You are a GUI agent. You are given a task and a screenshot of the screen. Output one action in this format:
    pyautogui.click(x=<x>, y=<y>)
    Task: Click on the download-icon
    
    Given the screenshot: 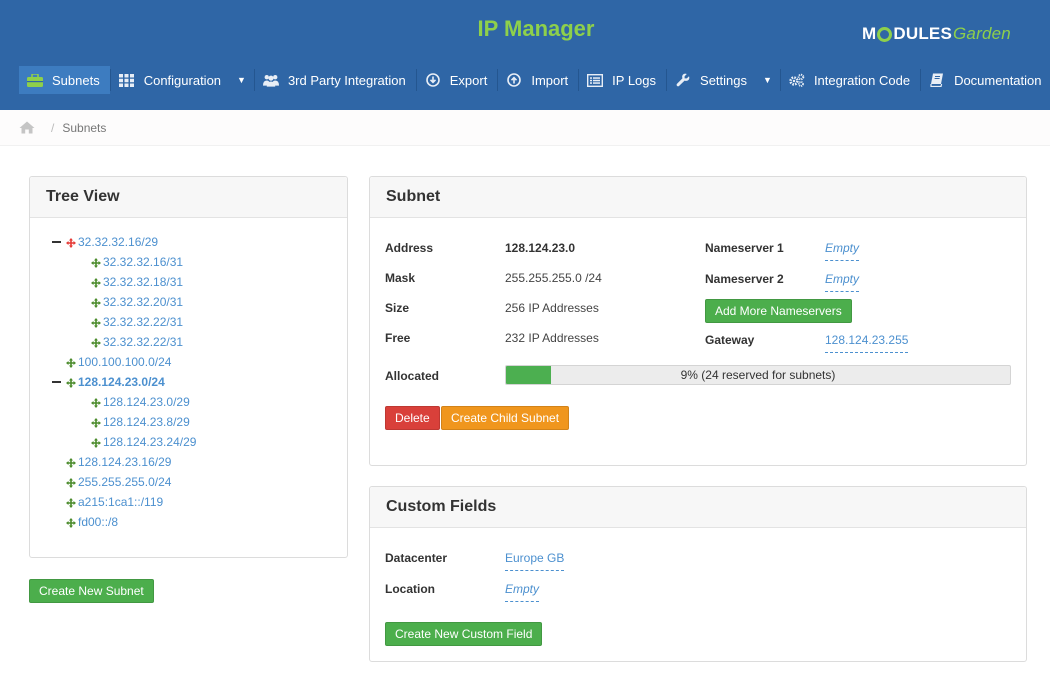 What is the action you would take?
    pyautogui.click(x=433, y=80)
    